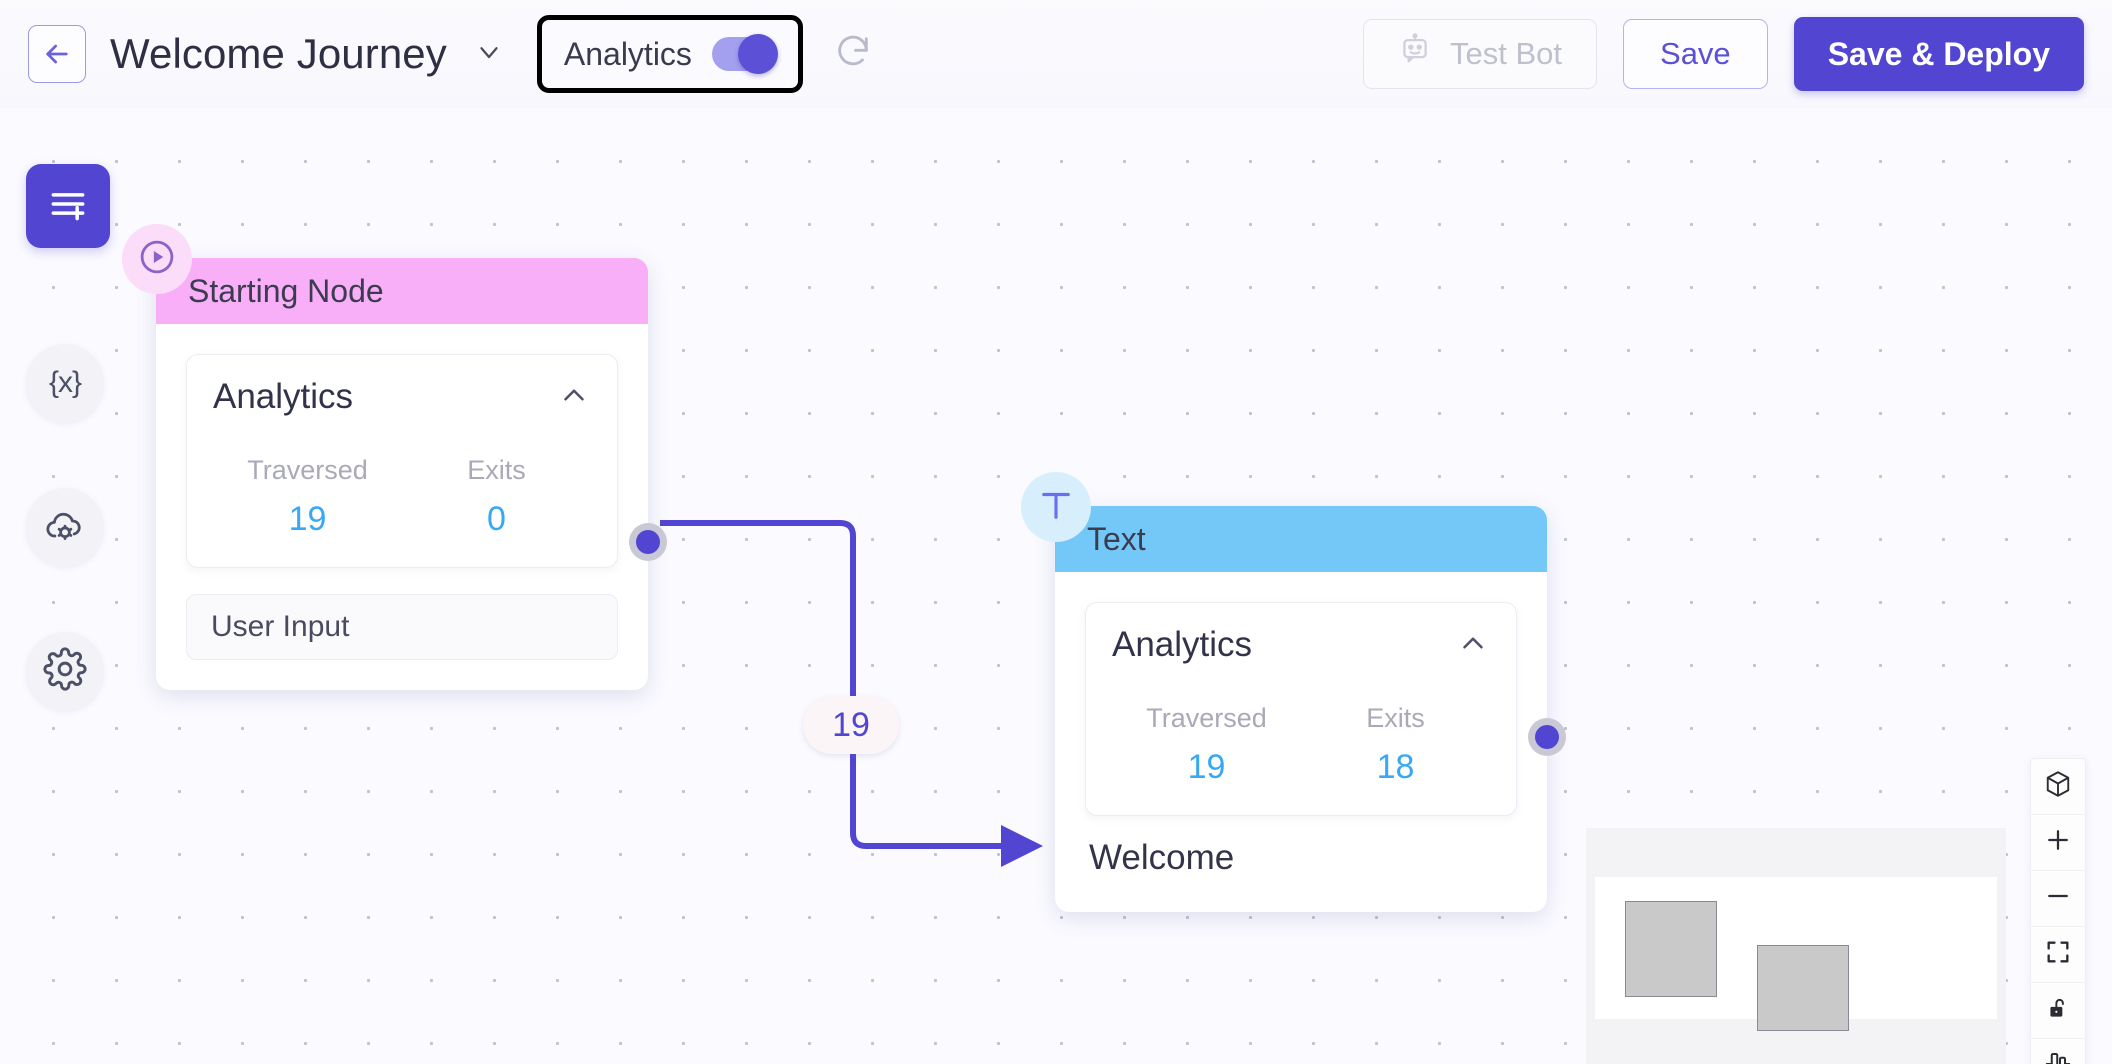 The height and width of the screenshot is (1064, 2112). I want to click on fit-view-button, so click(2058, 955).